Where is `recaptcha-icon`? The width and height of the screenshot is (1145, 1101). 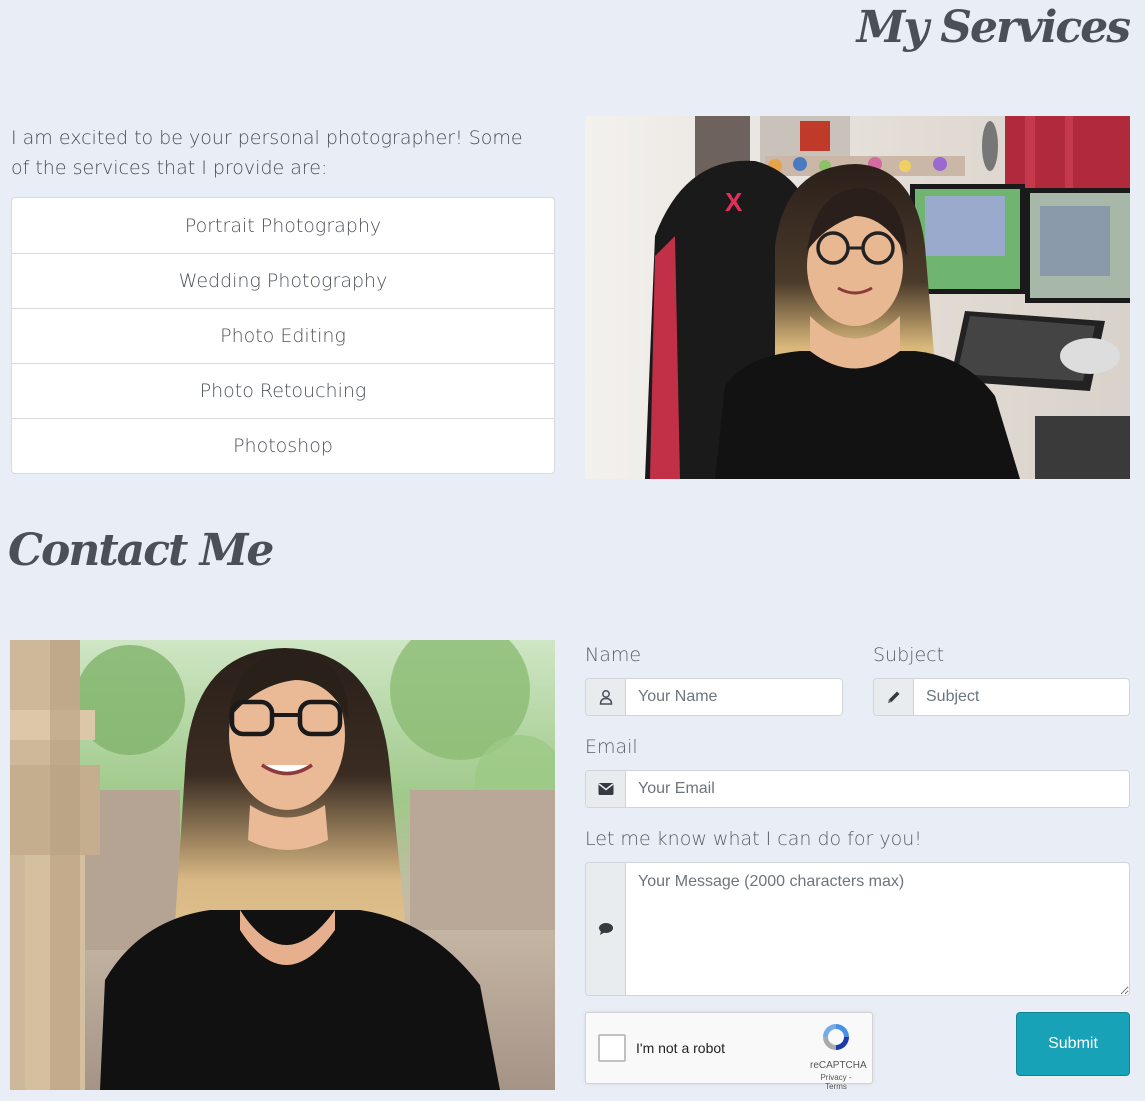
recaptcha-icon is located at coordinates (836, 1037).